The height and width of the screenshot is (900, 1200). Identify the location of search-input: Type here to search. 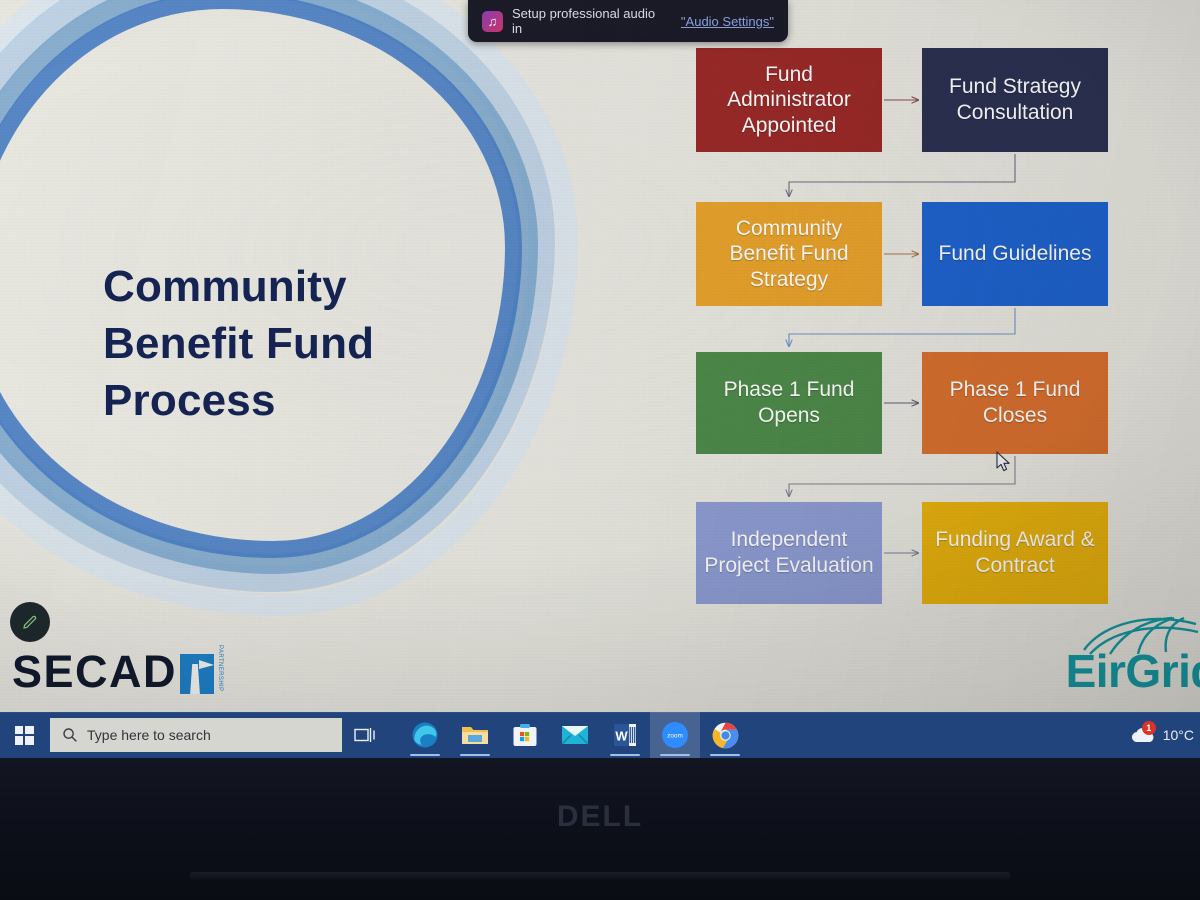
(196, 735).